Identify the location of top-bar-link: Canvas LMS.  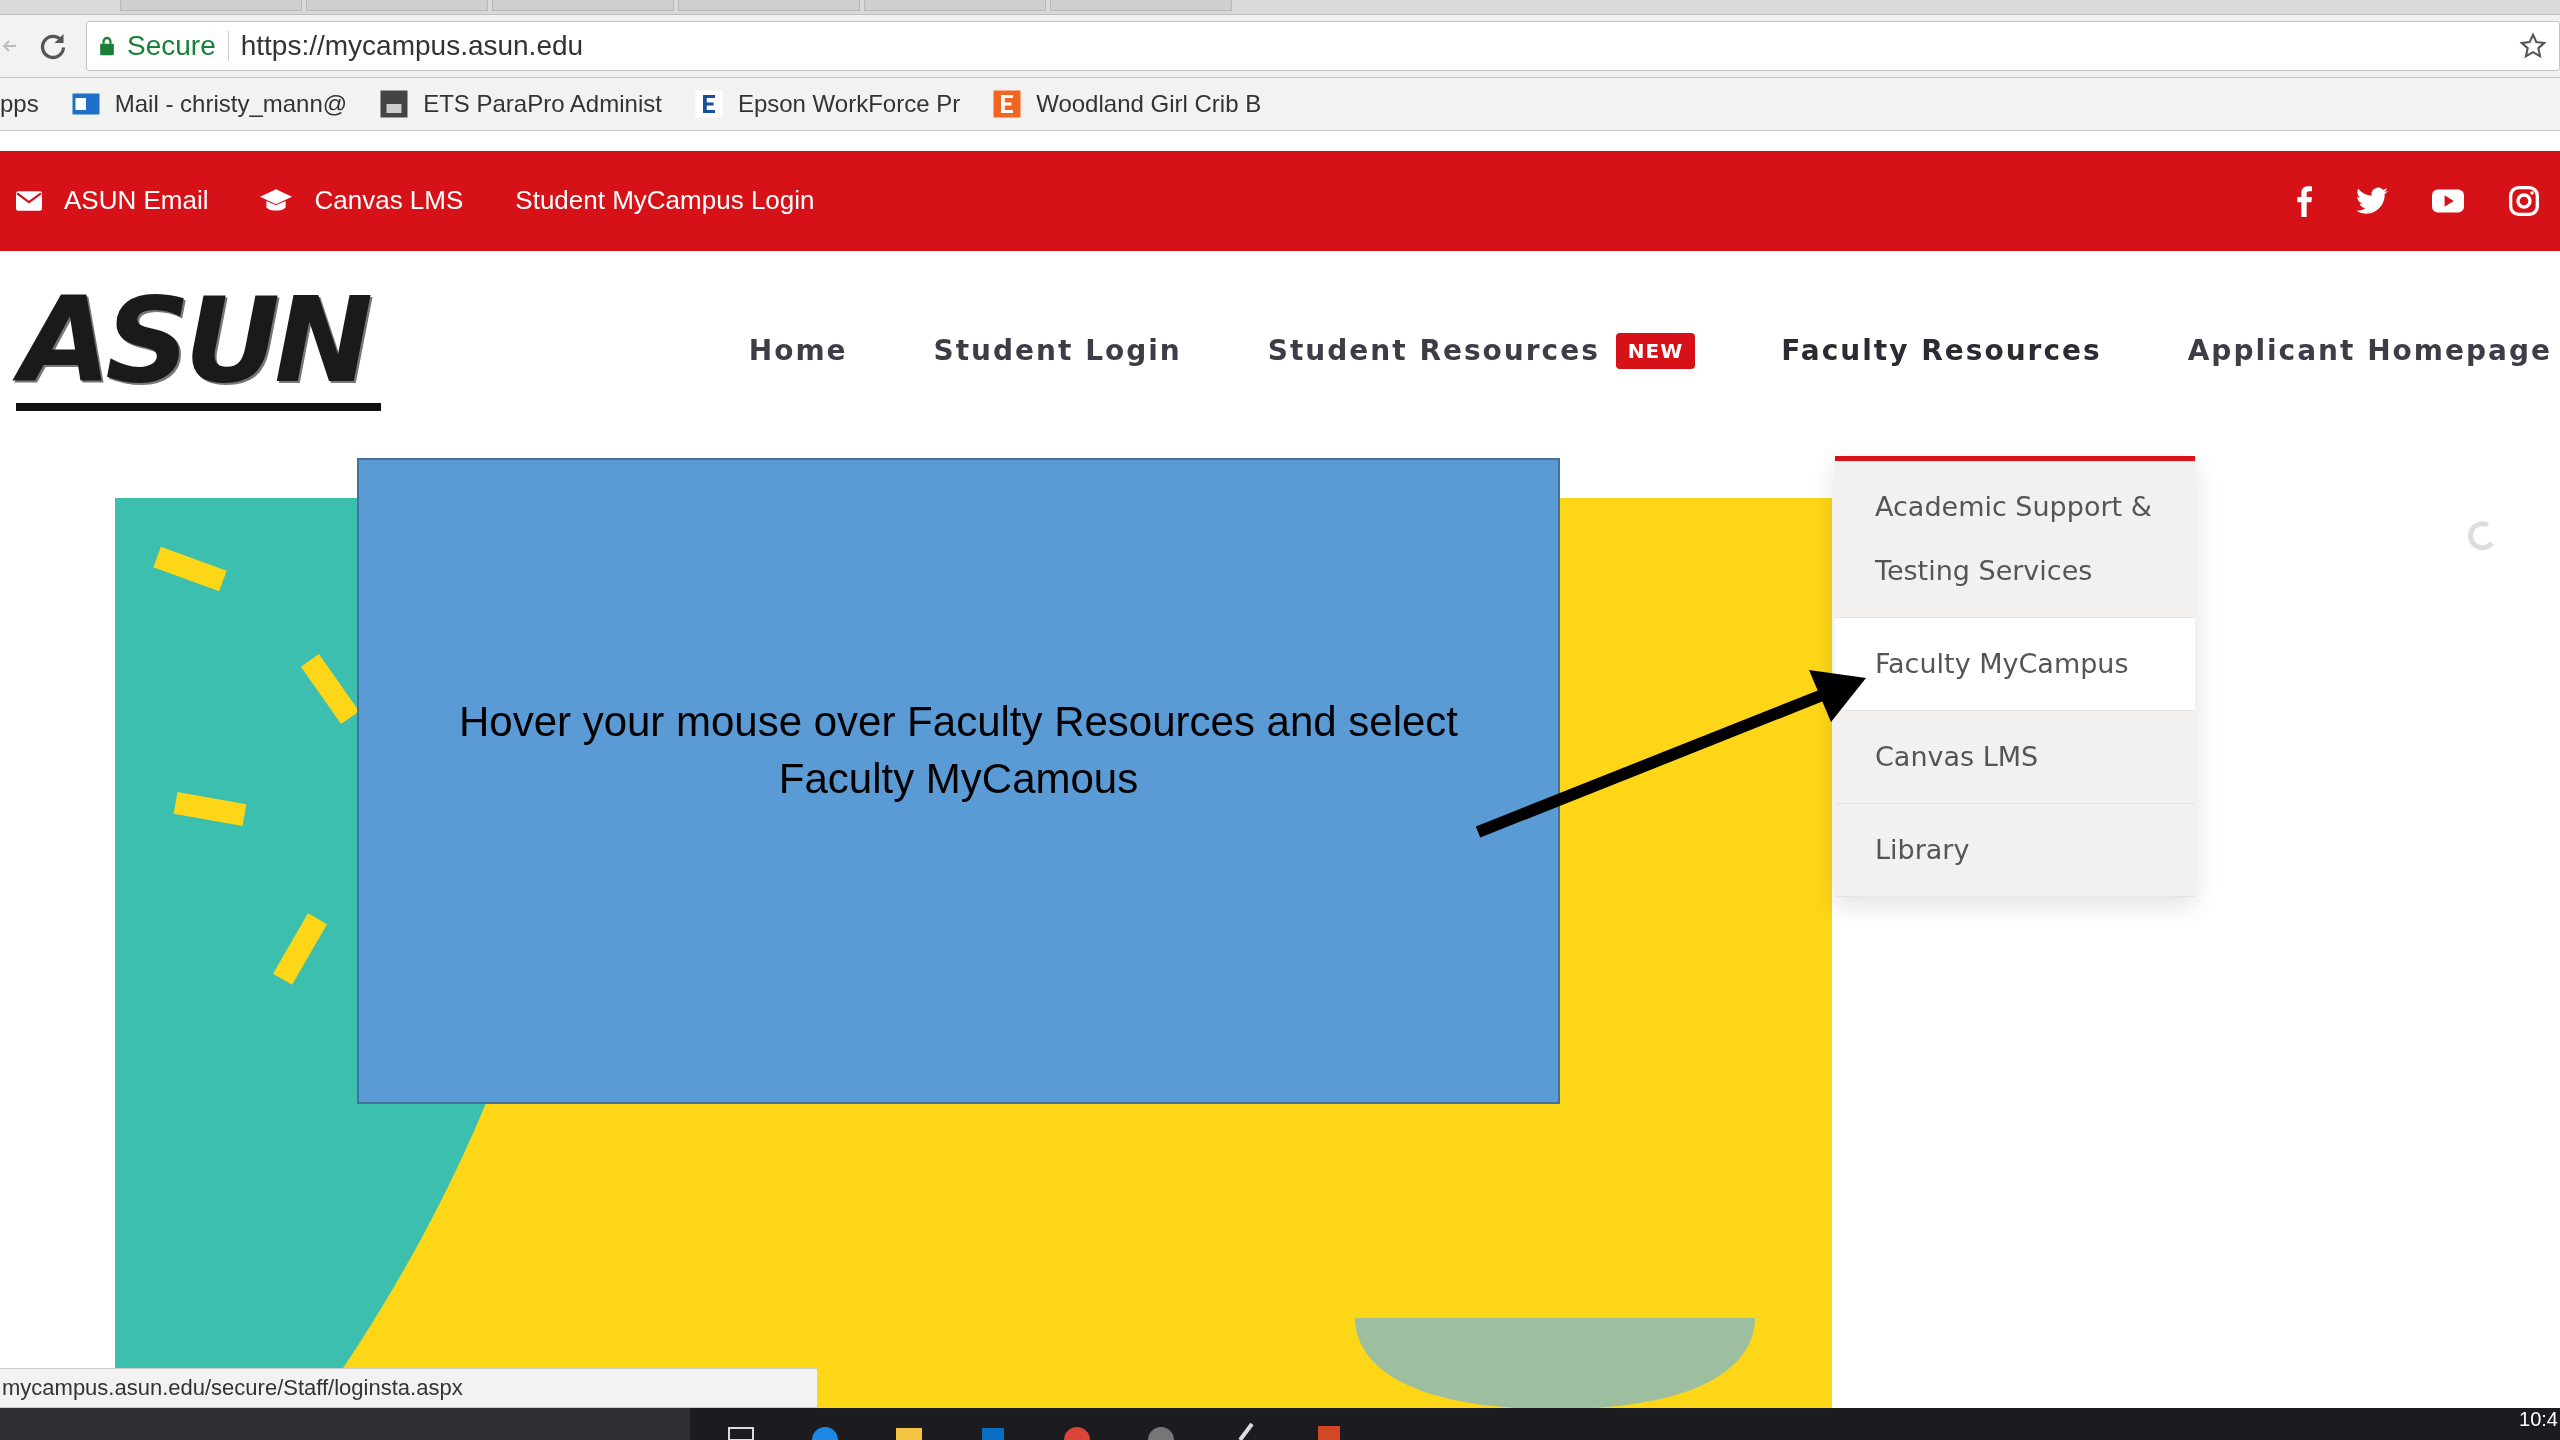
(389, 201).